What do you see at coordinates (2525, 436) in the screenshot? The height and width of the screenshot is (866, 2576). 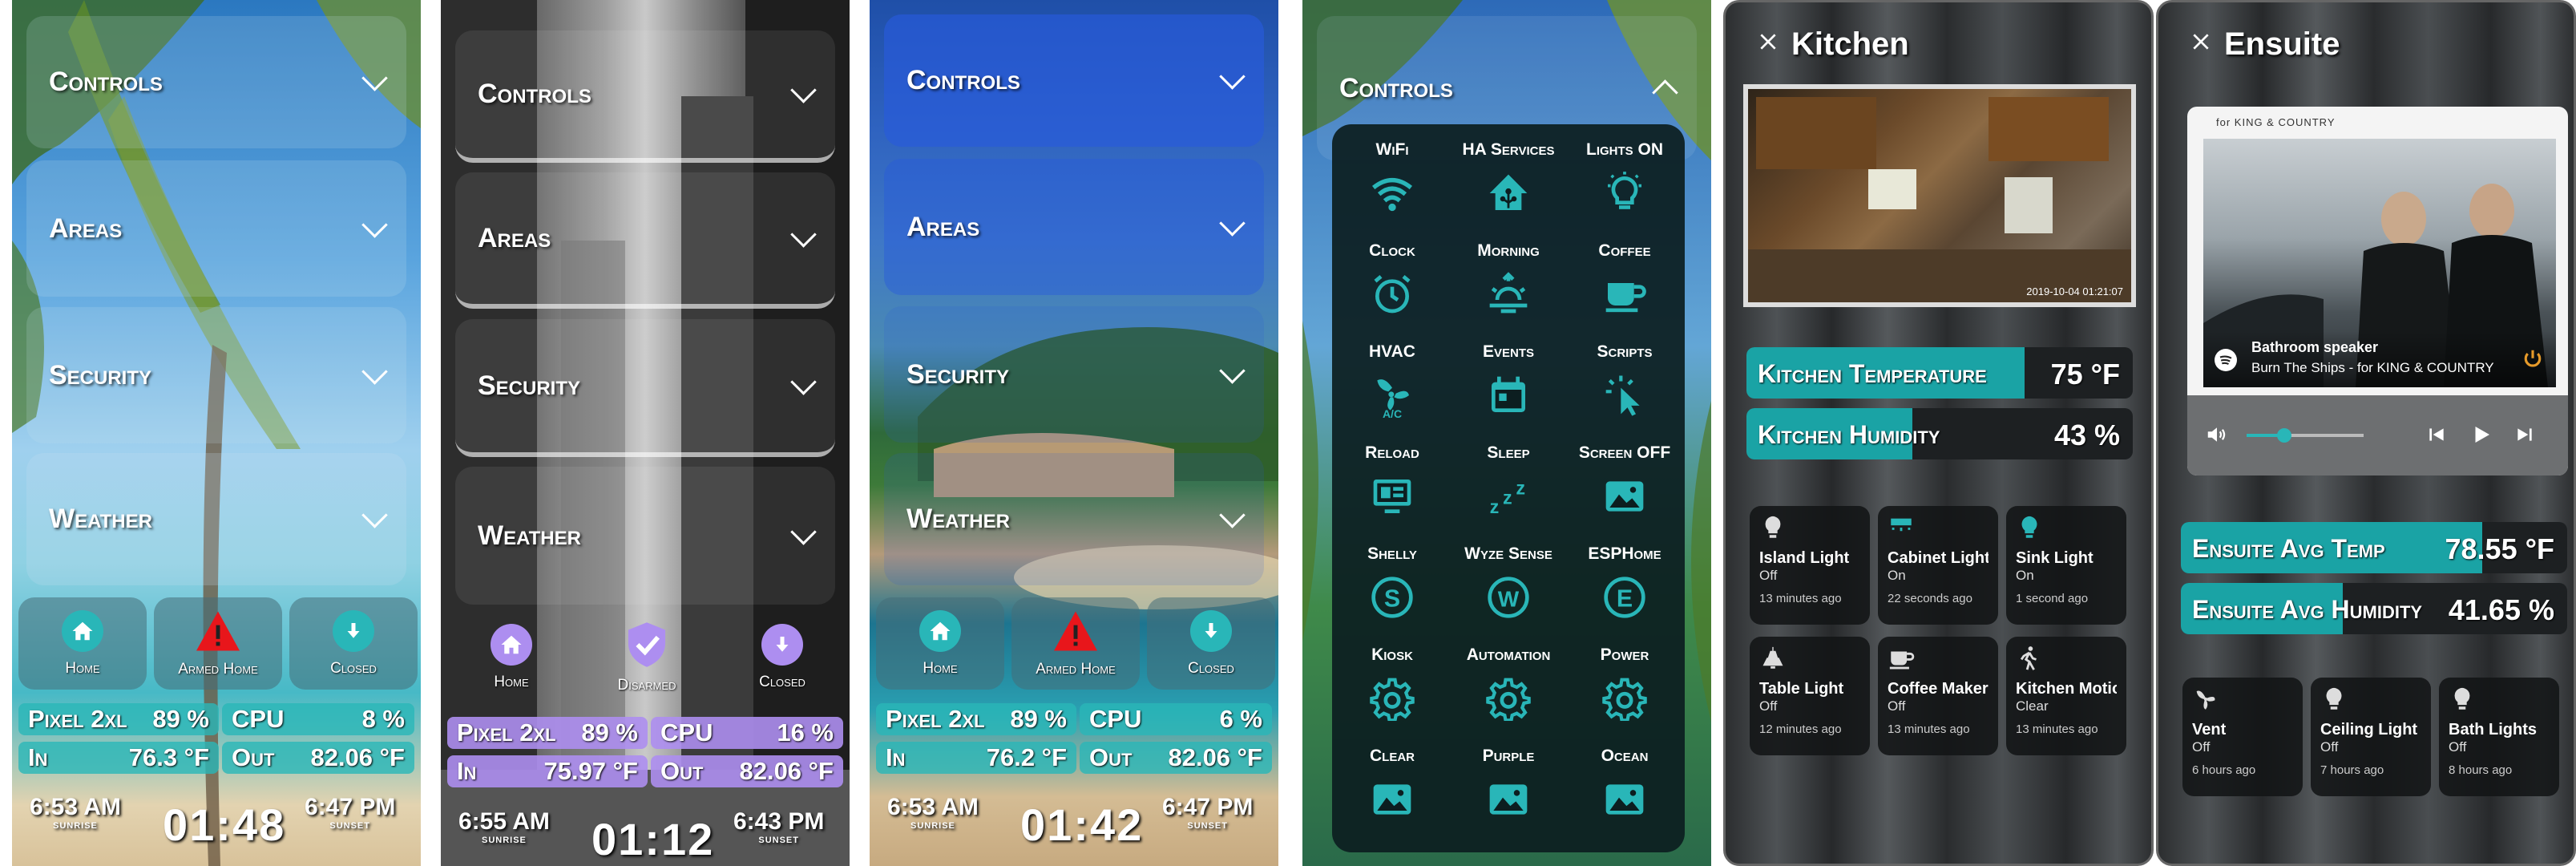 I see `next-track-icon` at bounding box center [2525, 436].